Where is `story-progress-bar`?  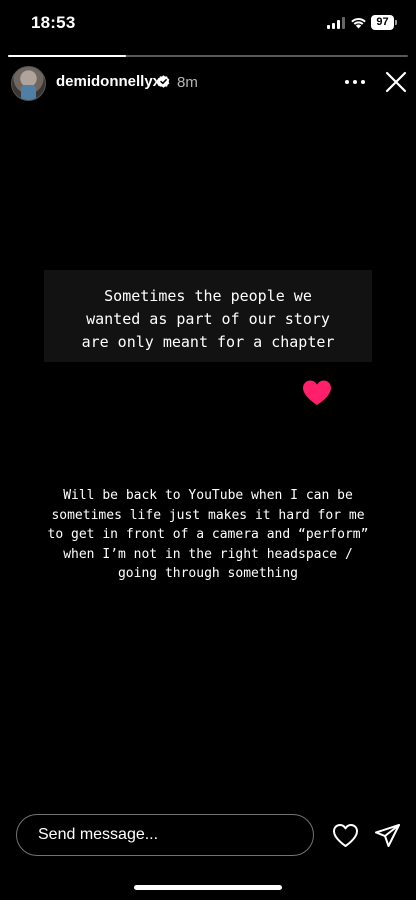 story-progress-bar is located at coordinates (208, 56).